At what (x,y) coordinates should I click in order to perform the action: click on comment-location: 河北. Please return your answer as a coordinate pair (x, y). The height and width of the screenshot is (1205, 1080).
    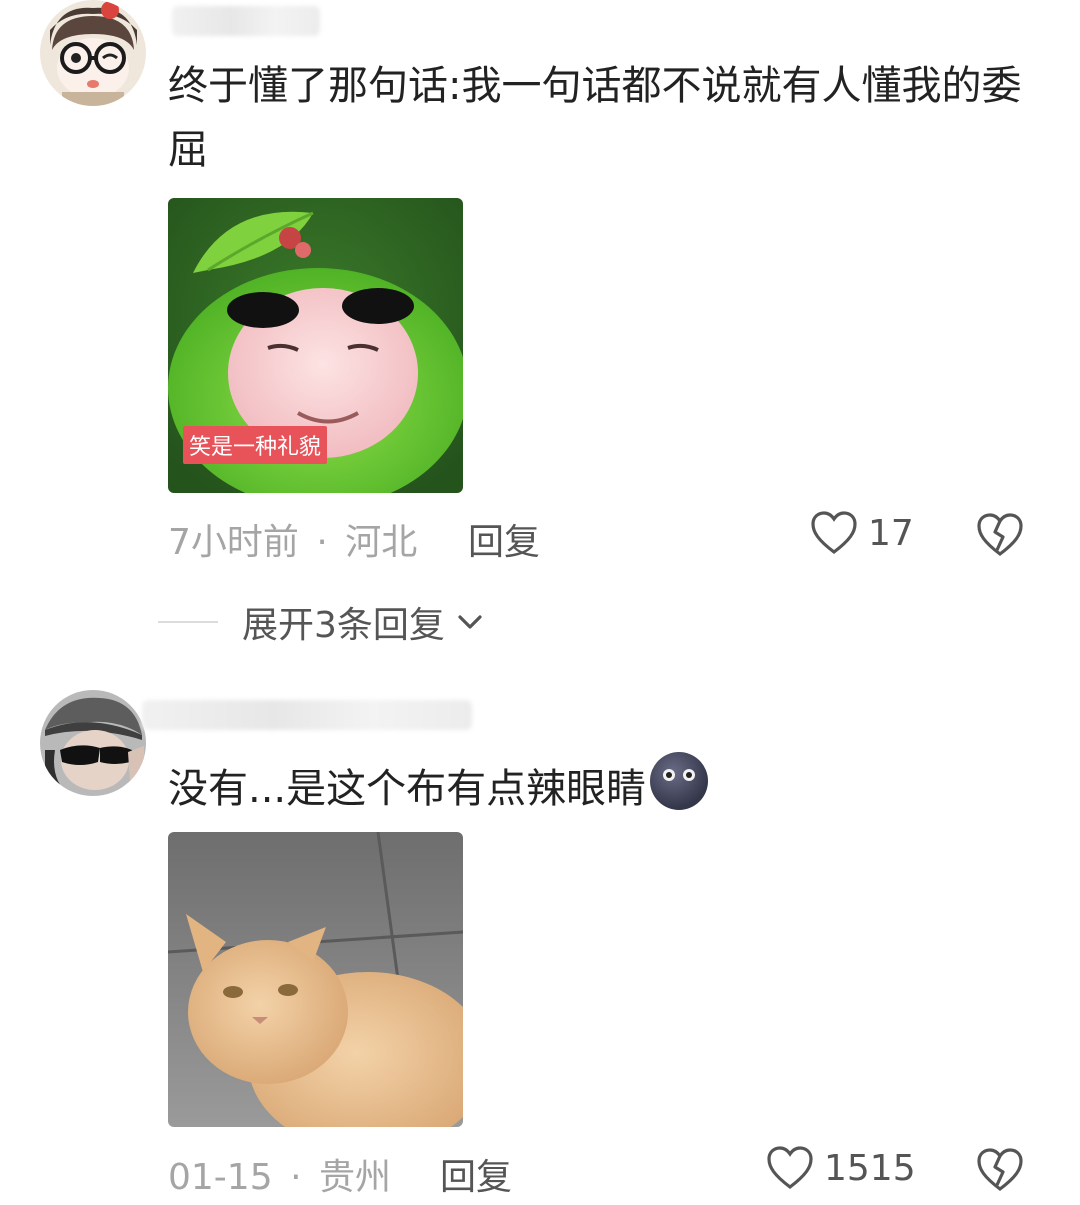
    Looking at the image, I should click on (381, 542).